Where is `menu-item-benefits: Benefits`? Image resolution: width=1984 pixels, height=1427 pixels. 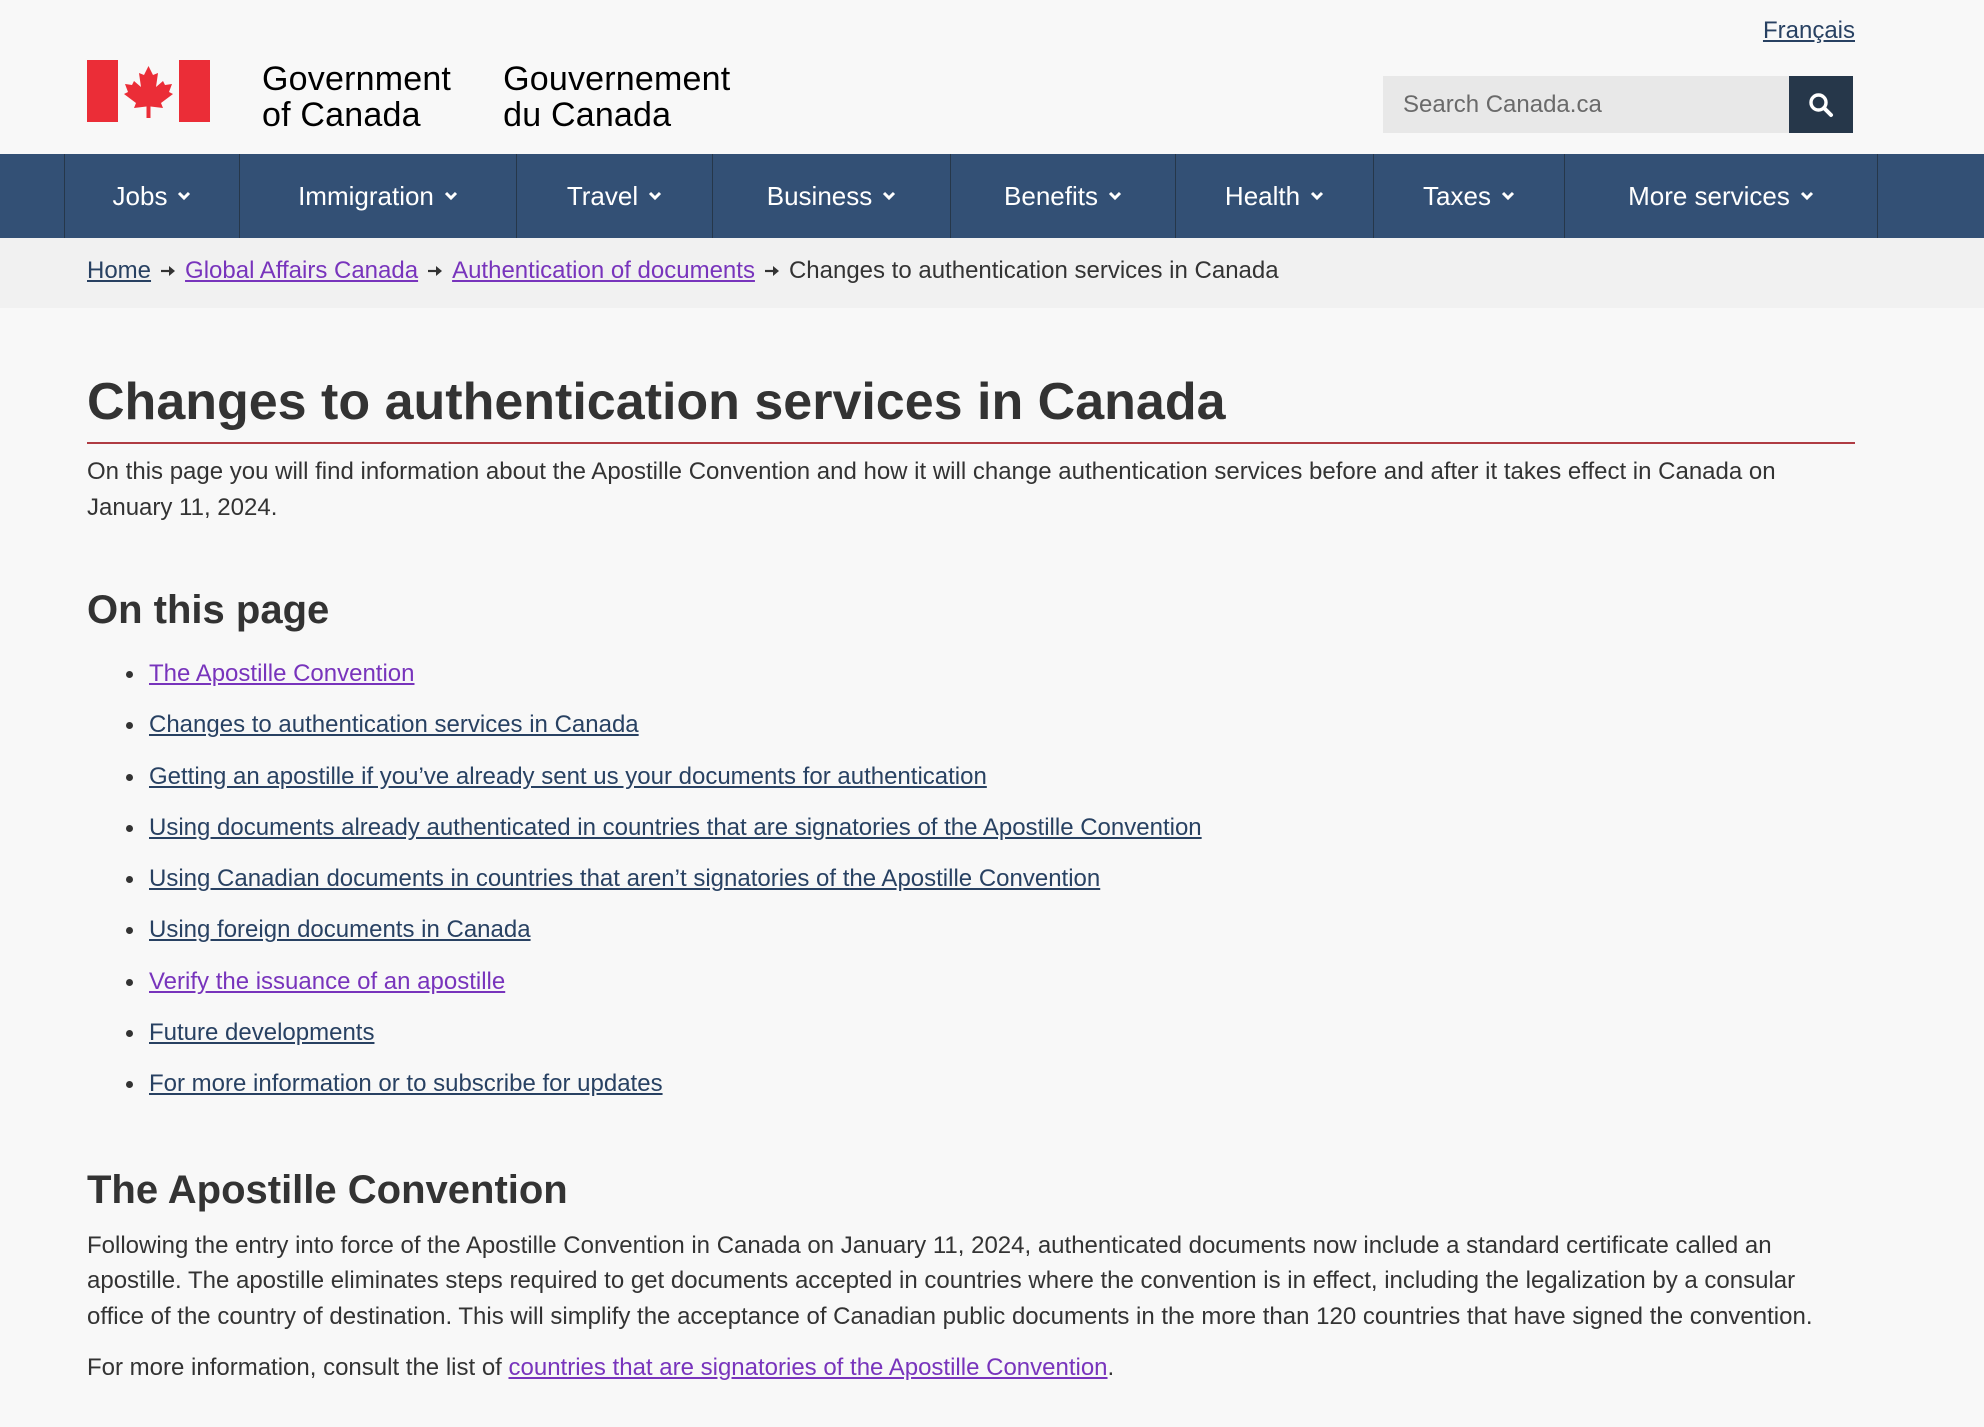
menu-item-benefits: Benefits is located at coordinates (1063, 196).